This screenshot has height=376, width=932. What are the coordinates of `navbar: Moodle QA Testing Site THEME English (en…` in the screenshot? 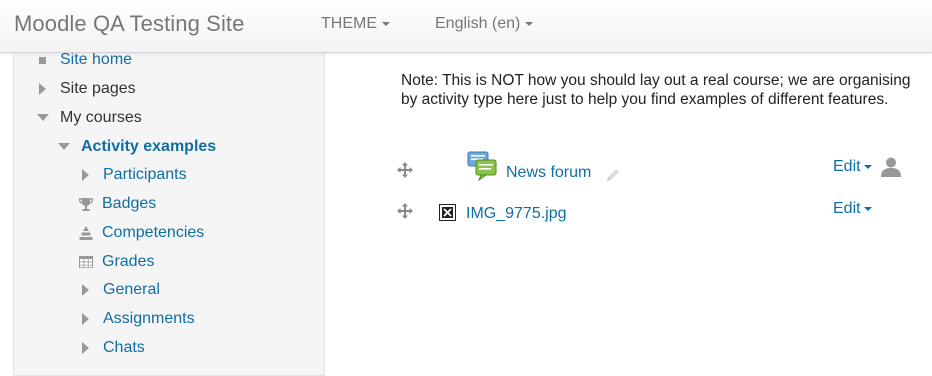 It's located at (466, 26).